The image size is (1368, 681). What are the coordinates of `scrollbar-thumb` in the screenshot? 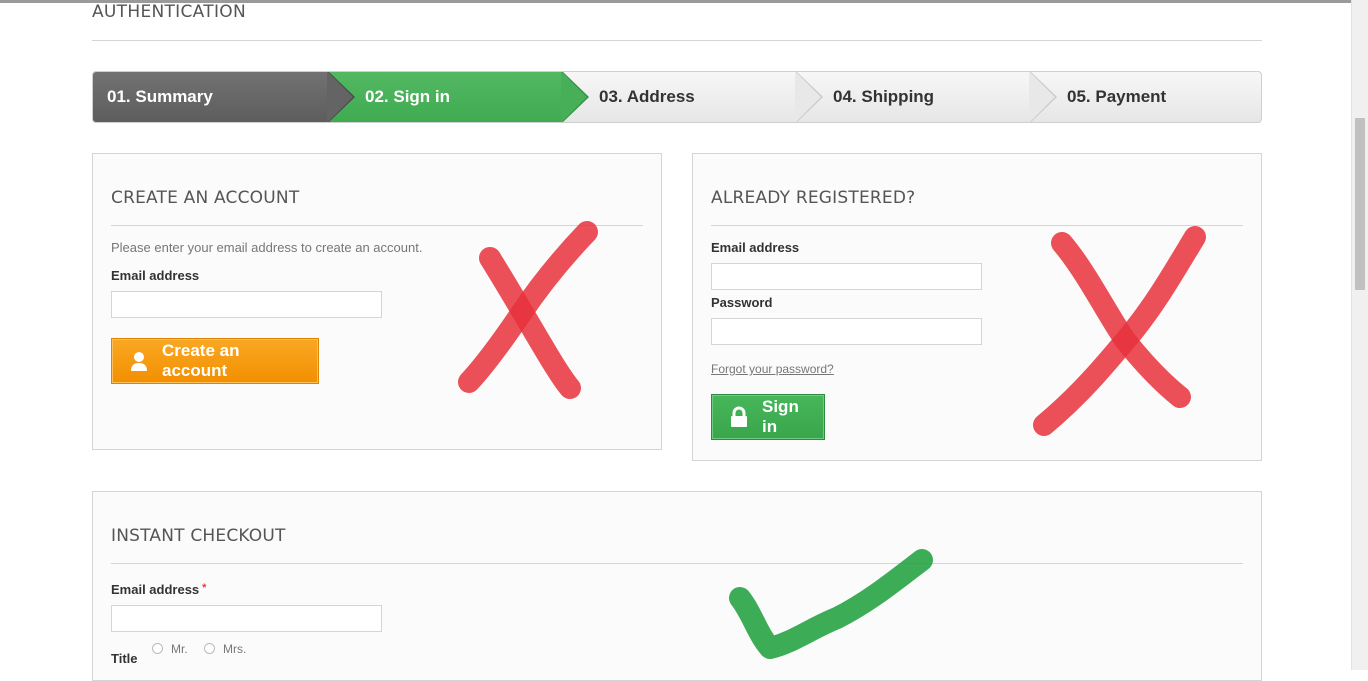 It's located at (1360, 204).